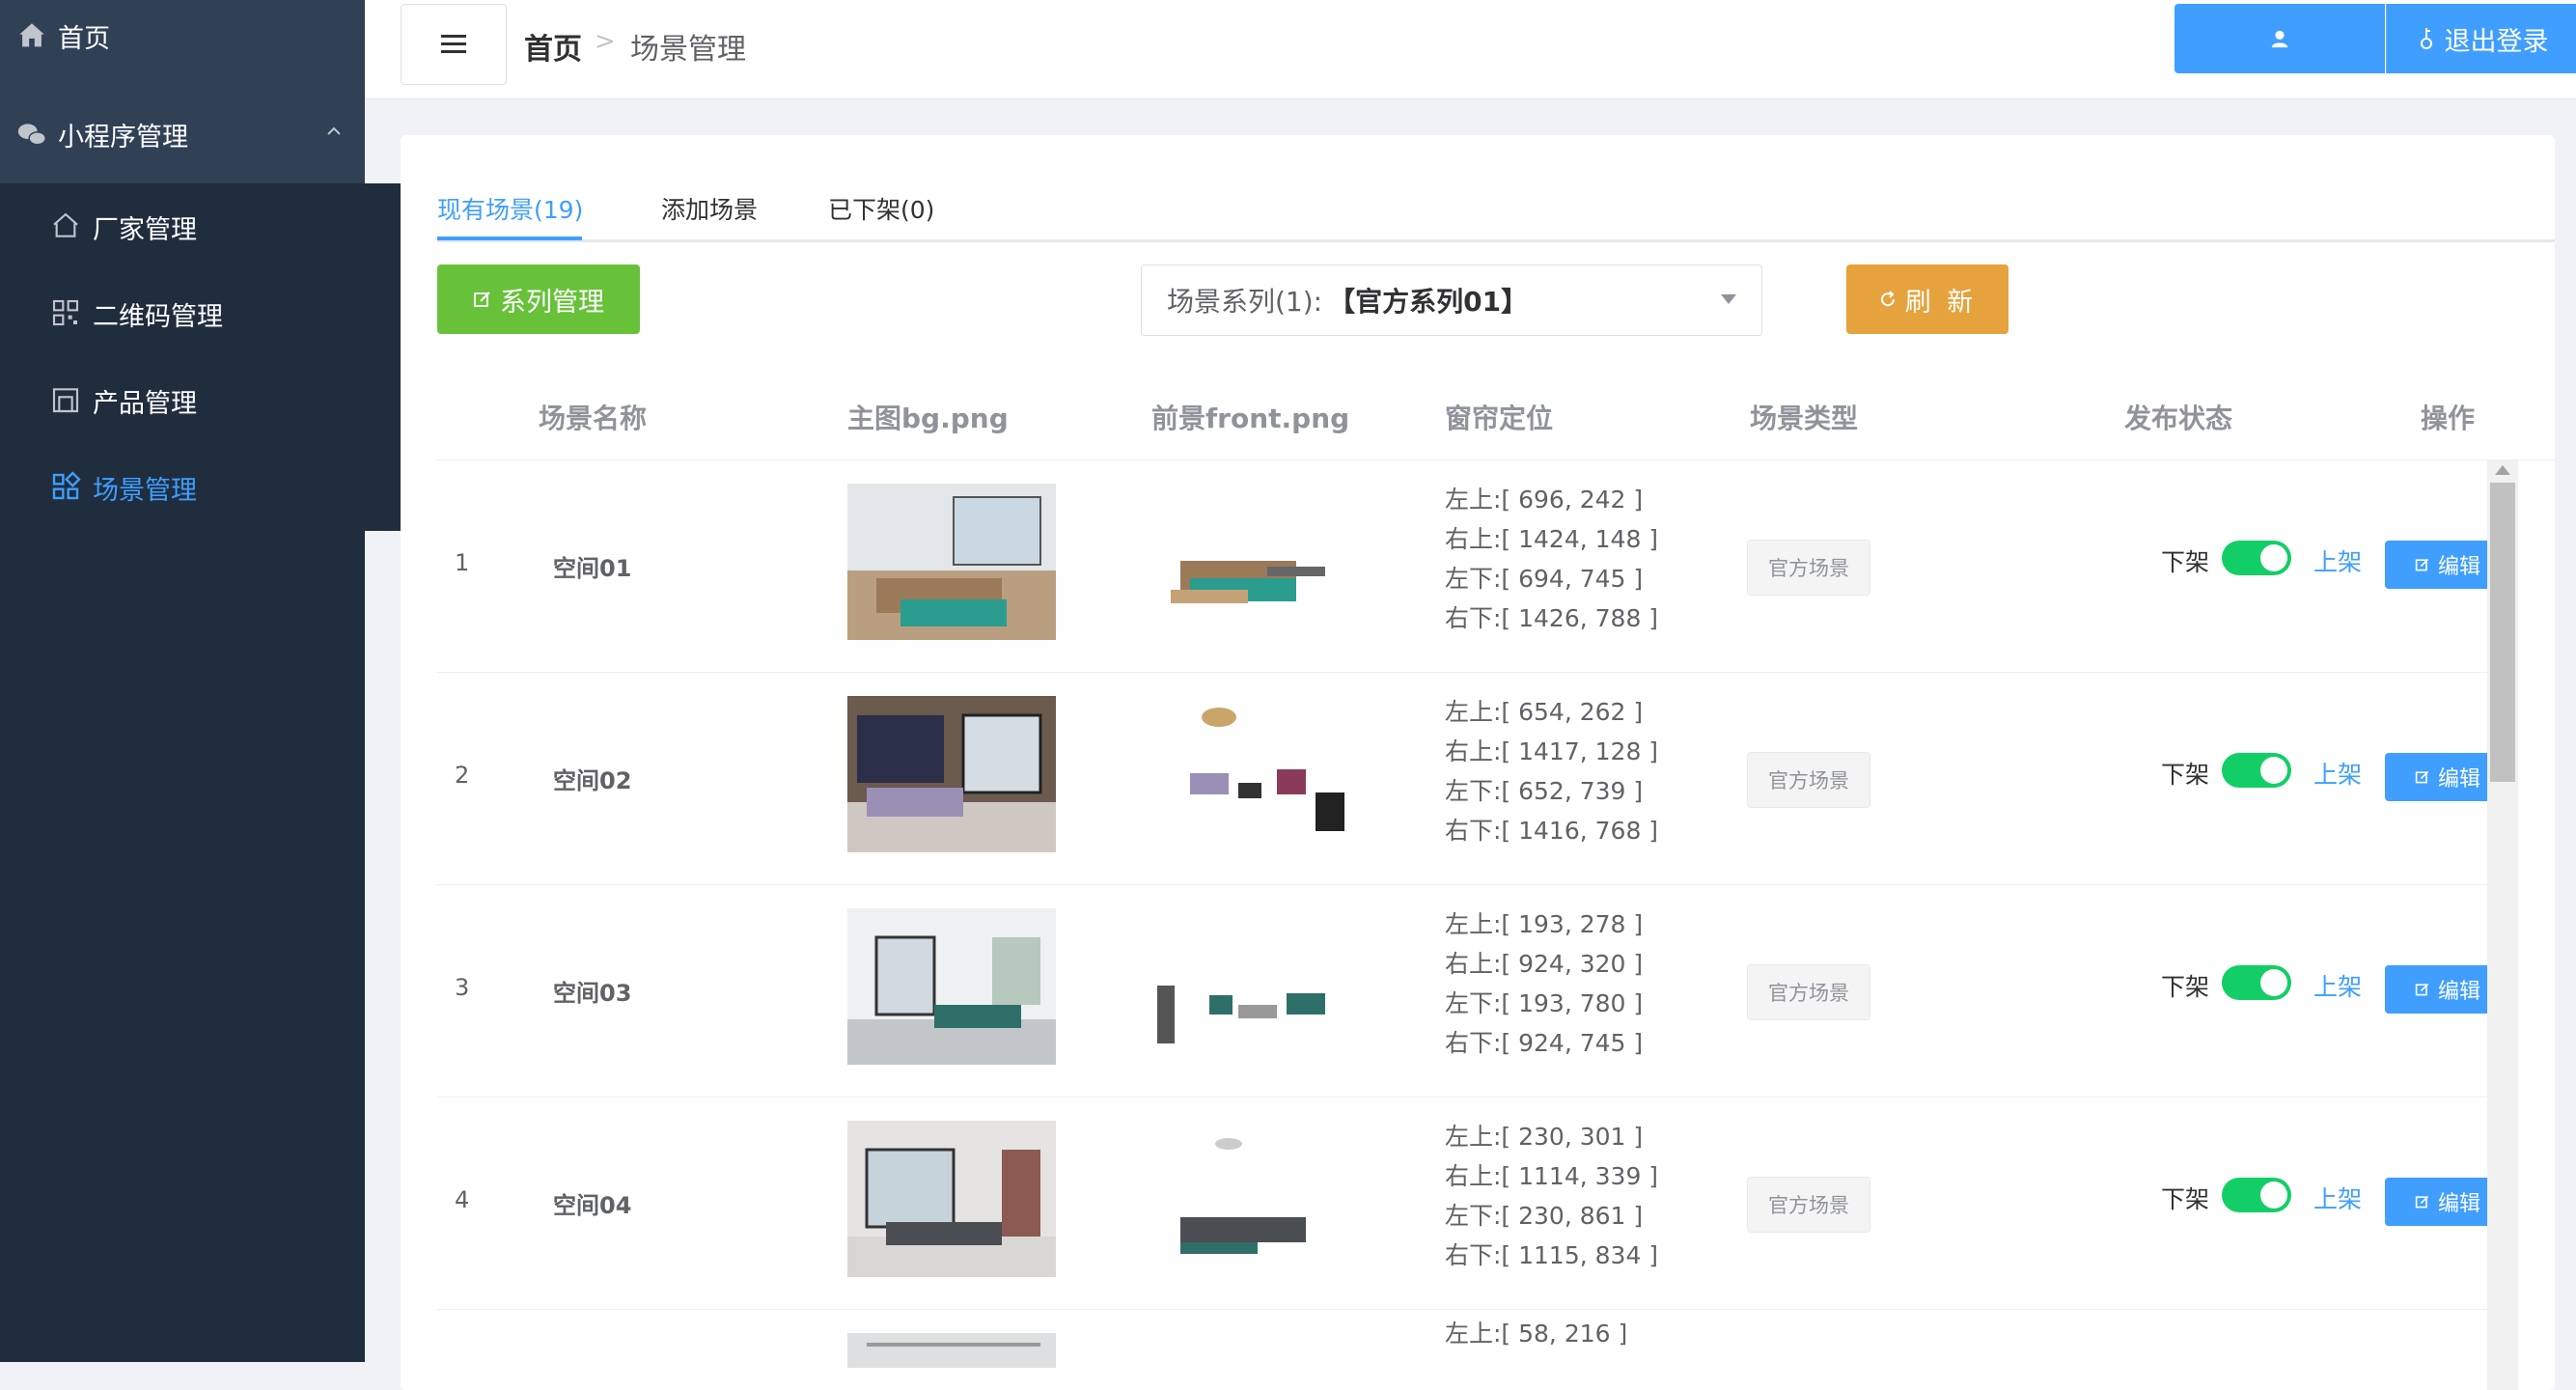 This screenshot has height=1390, width=2576. Describe the element at coordinates (592, 993) in the screenshot. I see `row-scene-name: 空间03` at that location.